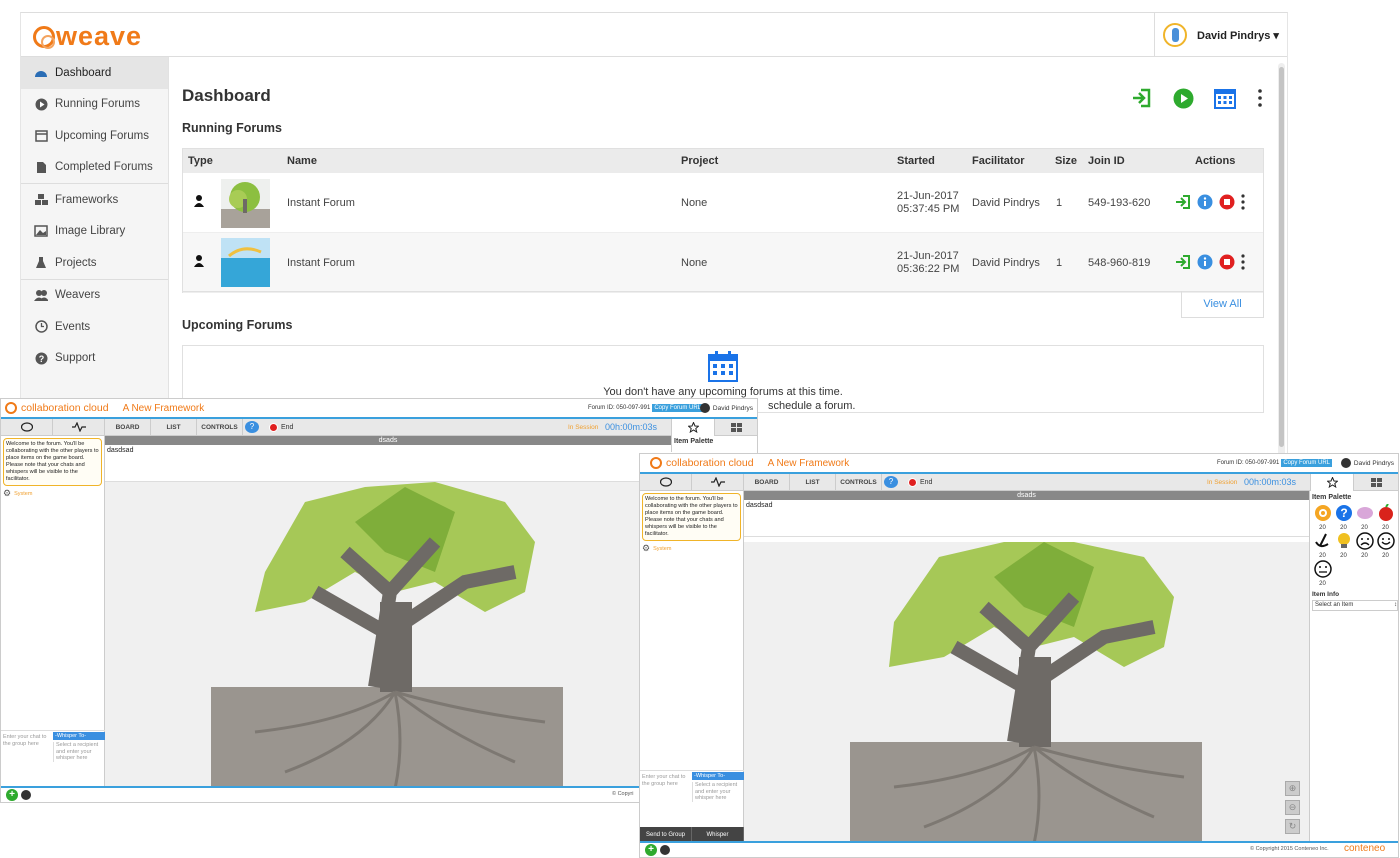  Describe the element at coordinates (1106, 161) in the screenshot. I see `col-join-id: Join ID` at that location.